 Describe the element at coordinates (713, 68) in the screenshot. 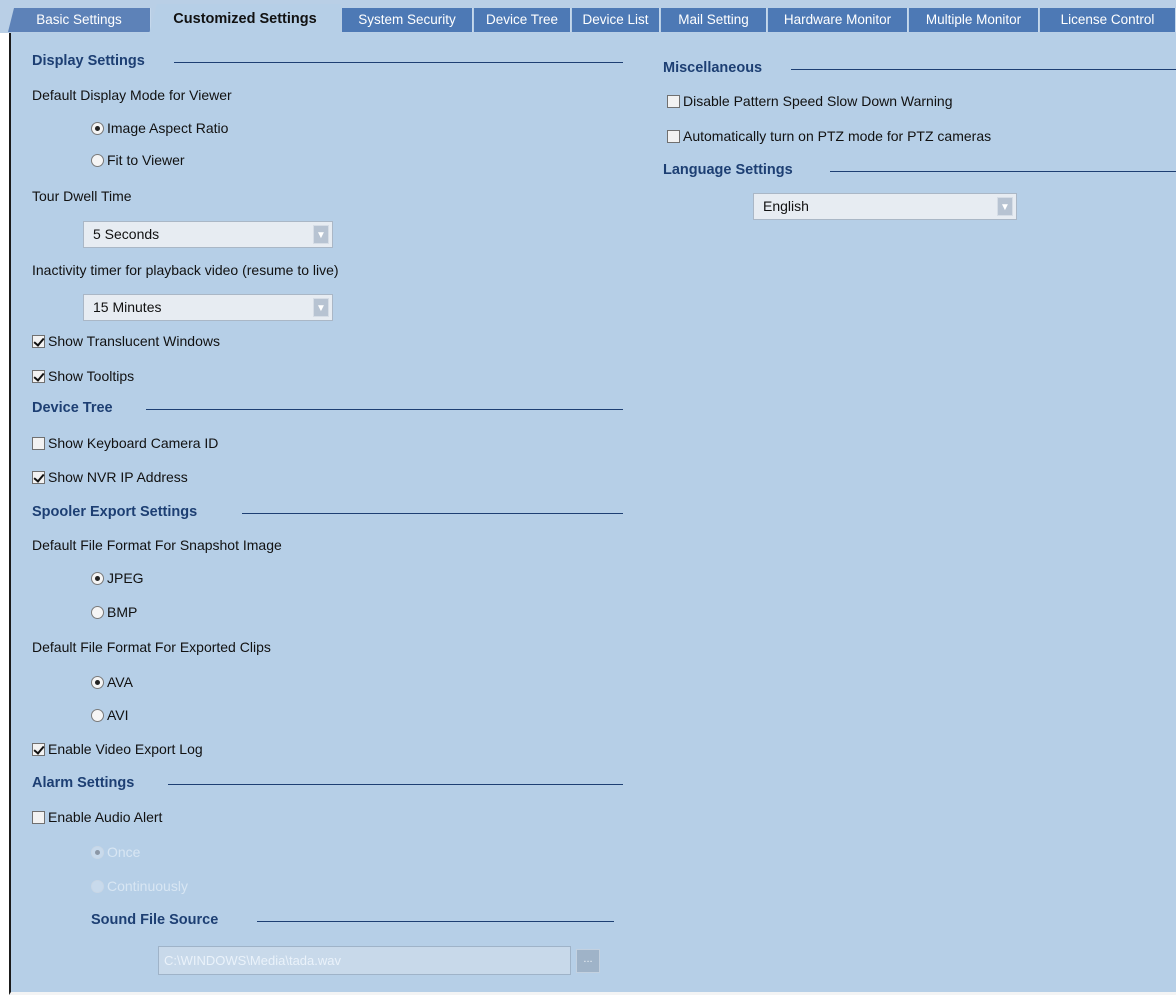

I see `miscellaneous-heading: Miscellaneous` at that location.